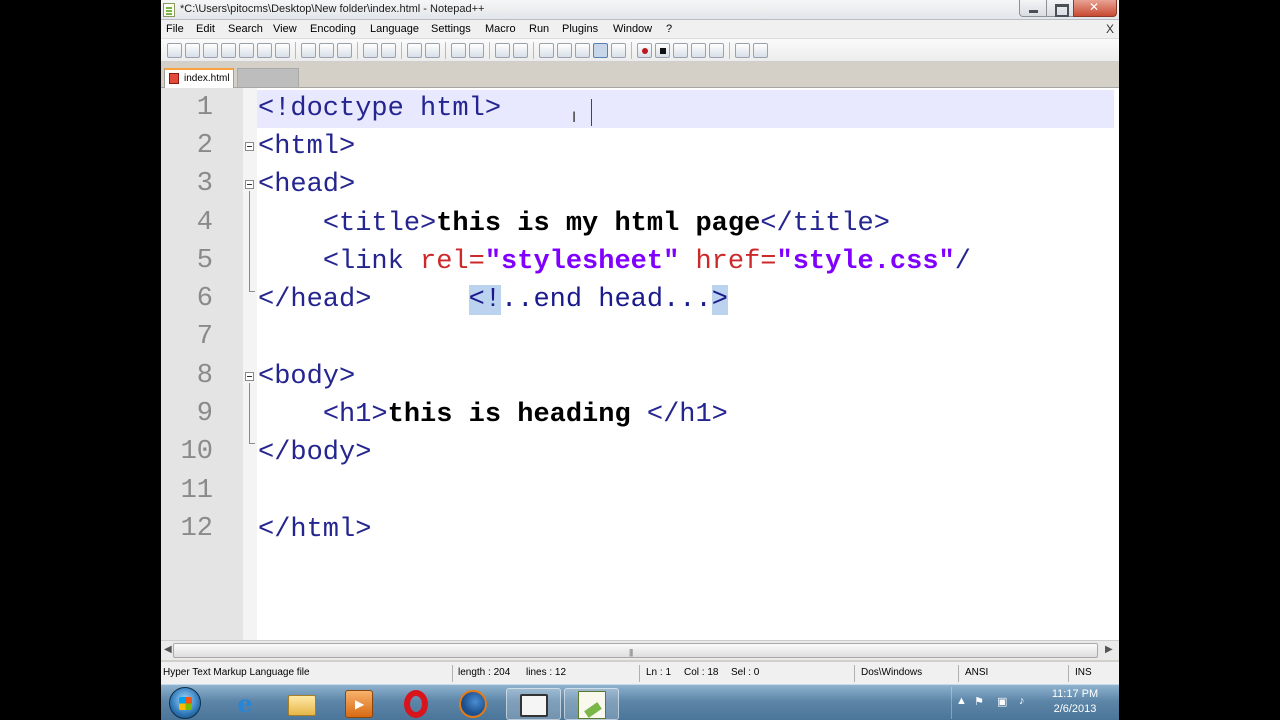  I want to click on html-open-tag: <html>, so click(307, 147).